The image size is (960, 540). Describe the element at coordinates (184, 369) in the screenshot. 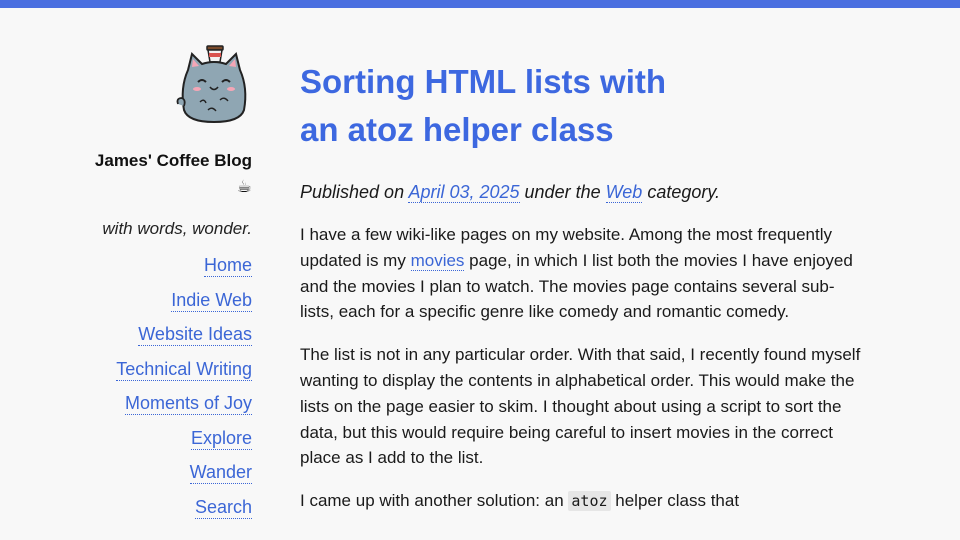

I see `nav-link-technical-writing: Technical Writing` at that location.